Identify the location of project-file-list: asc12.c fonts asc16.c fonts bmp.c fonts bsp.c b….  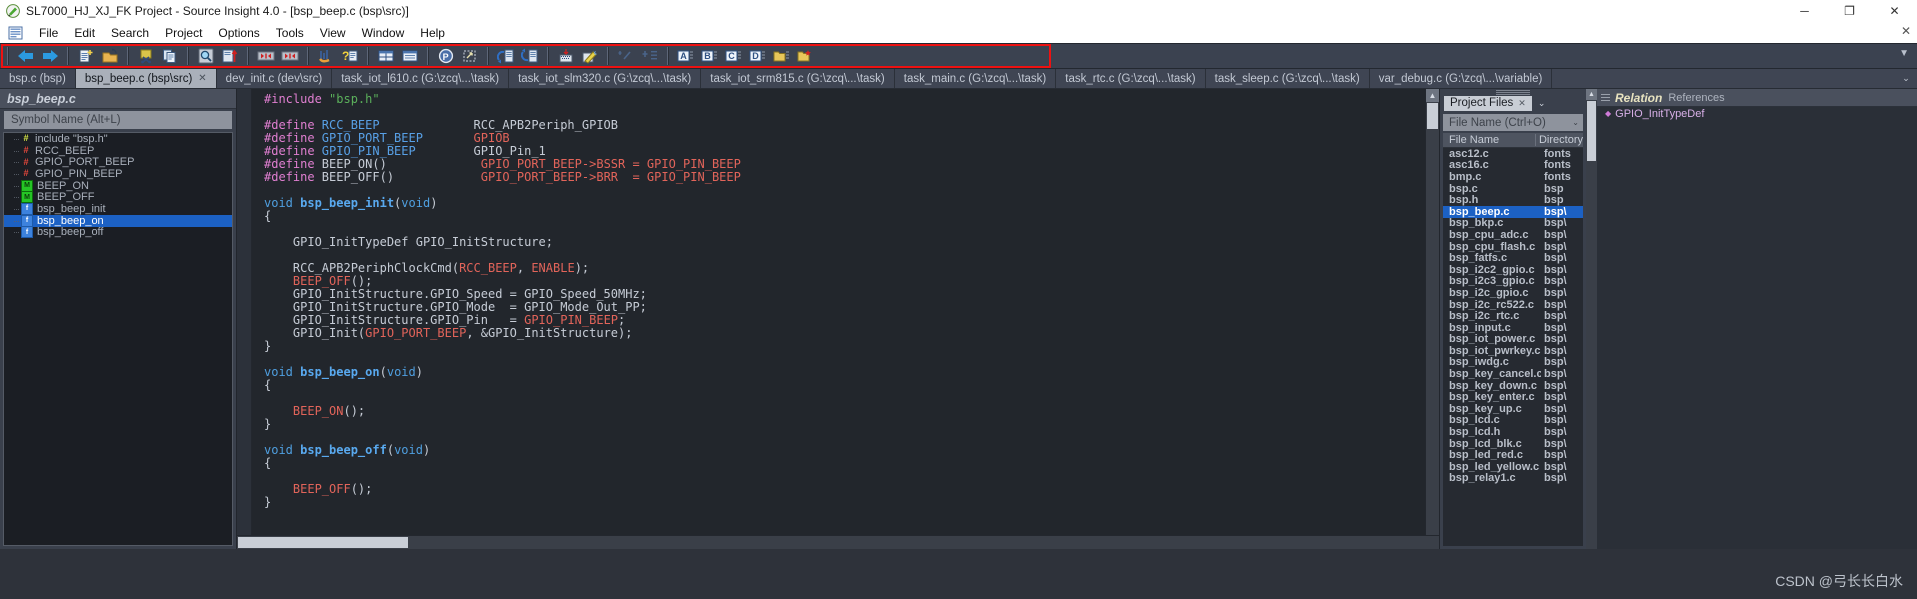
(1513, 347).